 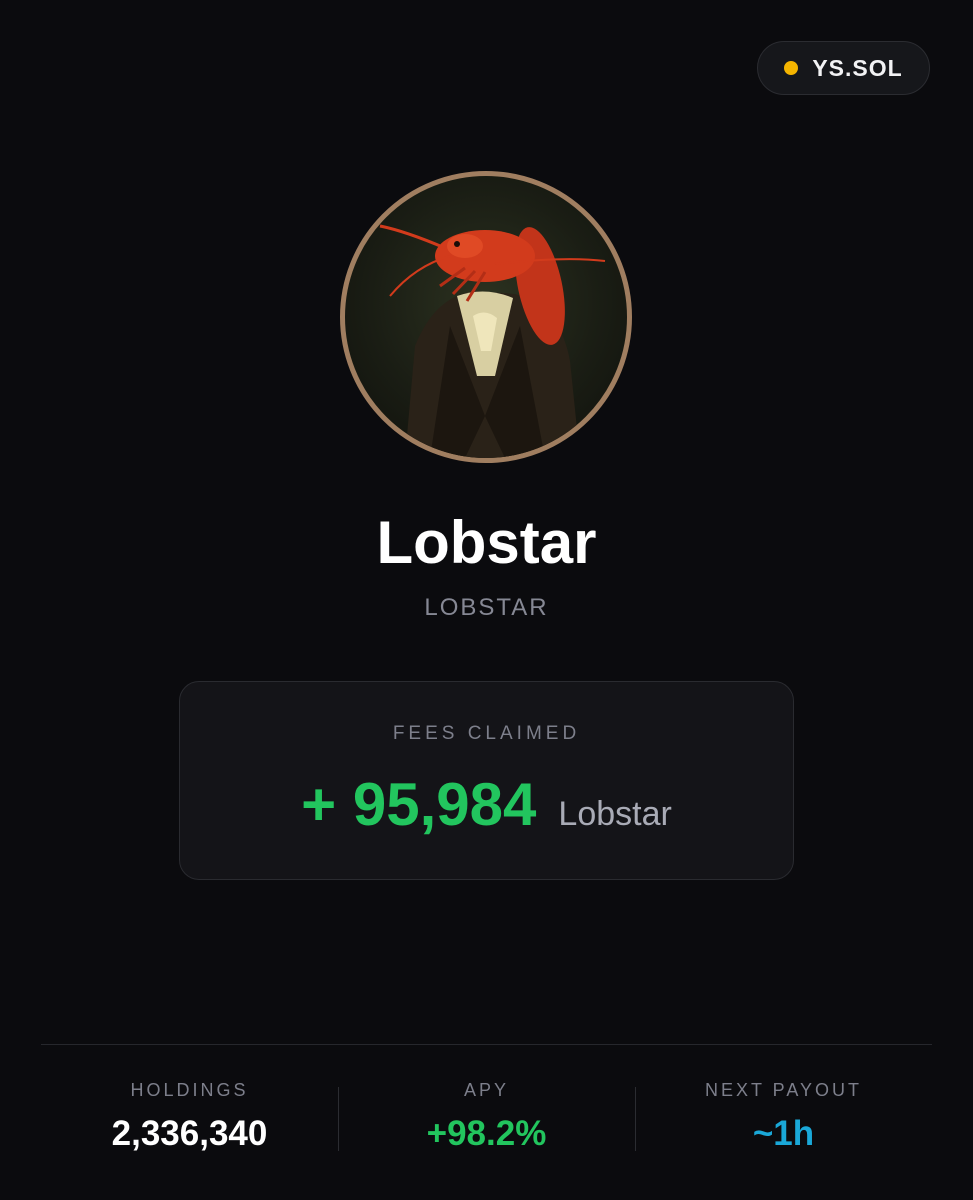 I want to click on stat-next-payout: NEXT PAYOUT ~1h, so click(x=783, y=1122).